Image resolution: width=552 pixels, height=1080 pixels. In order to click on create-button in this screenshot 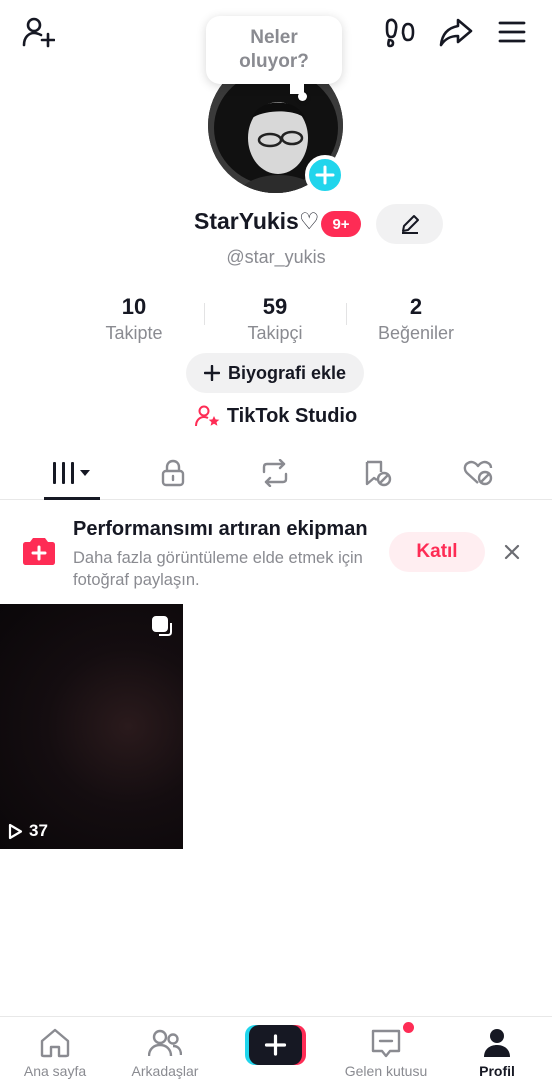, I will do `click(275, 1045)`.